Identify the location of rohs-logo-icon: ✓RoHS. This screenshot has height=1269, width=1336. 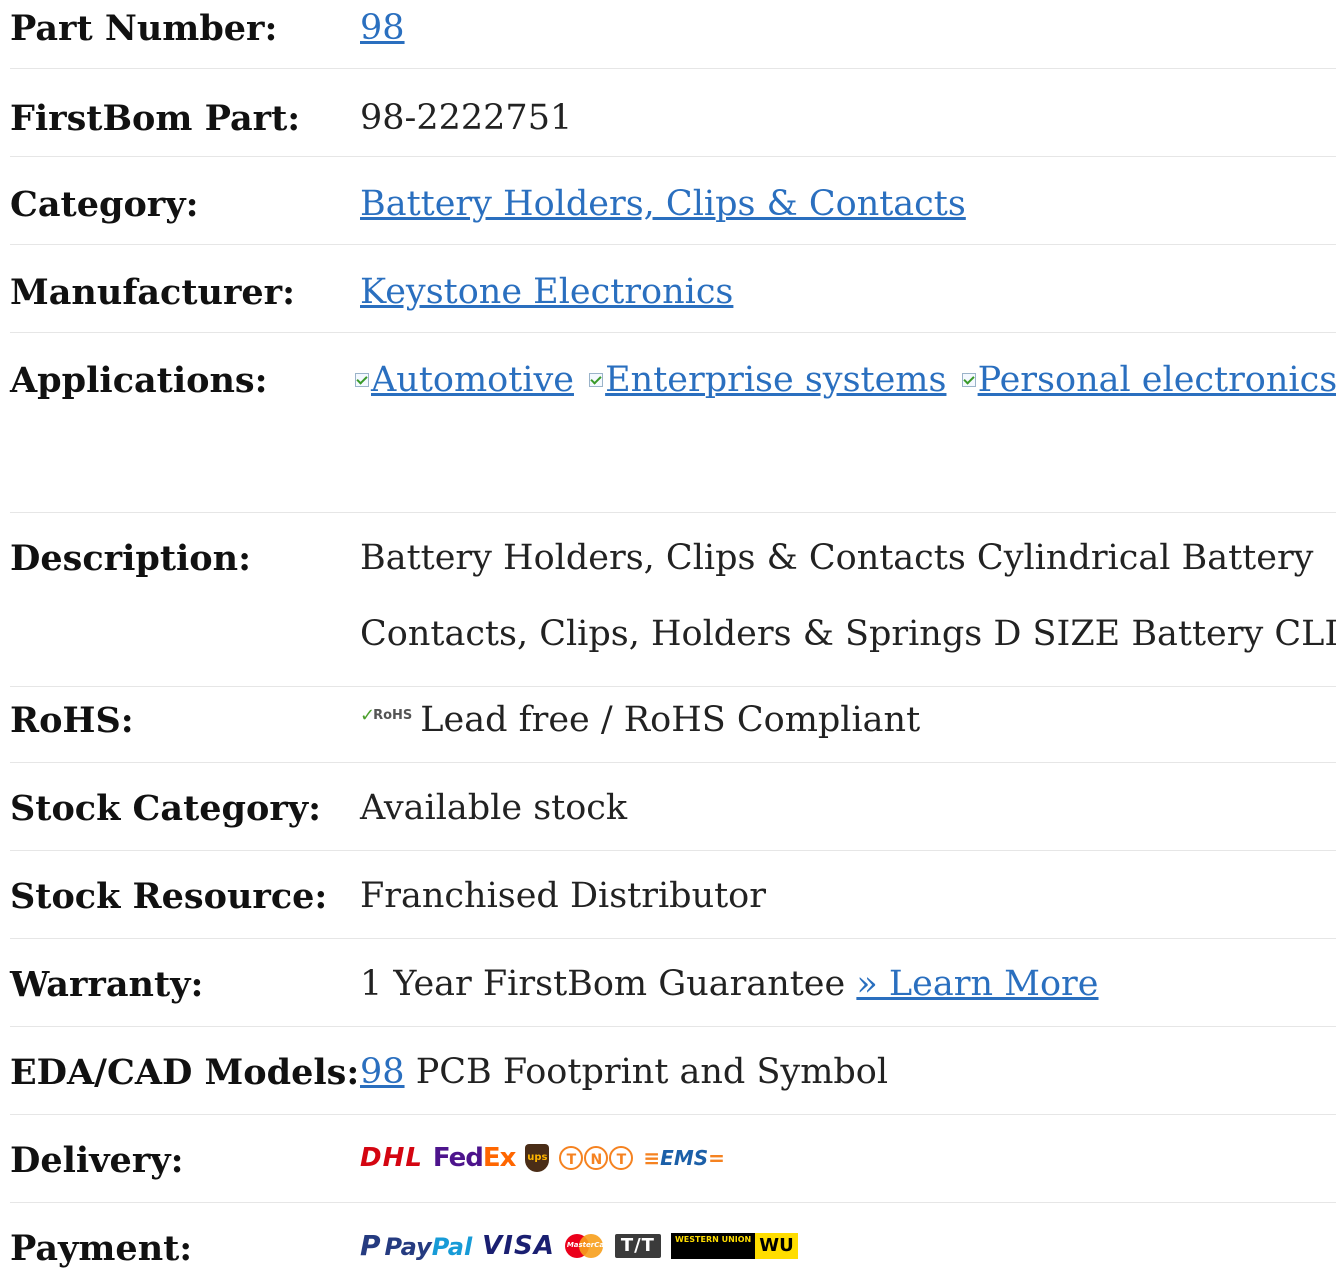
(386, 715).